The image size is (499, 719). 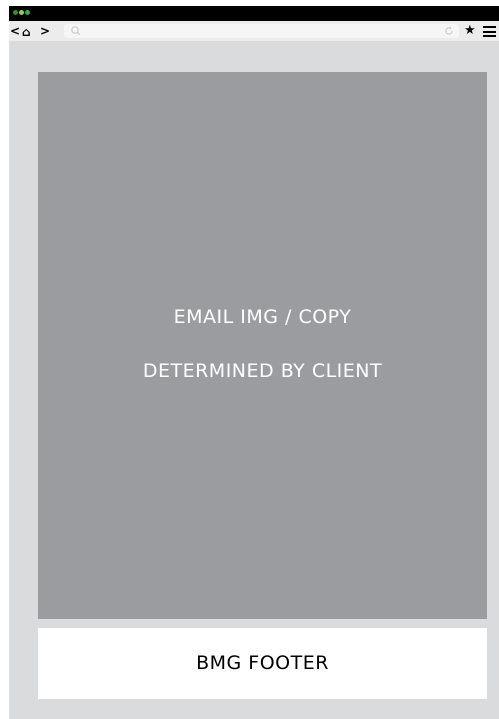 What do you see at coordinates (449, 31) in the screenshot?
I see `reload-icon` at bounding box center [449, 31].